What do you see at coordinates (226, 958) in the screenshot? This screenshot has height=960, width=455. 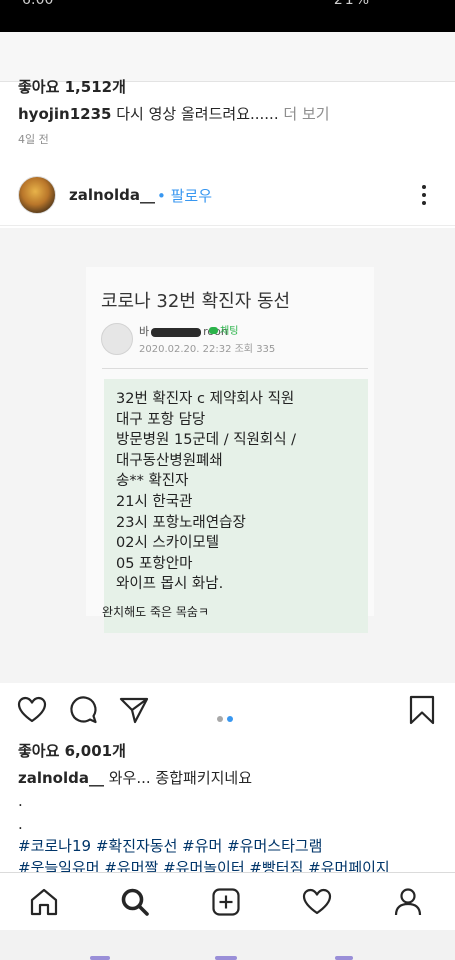 I see `system-home-hint` at bounding box center [226, 958].